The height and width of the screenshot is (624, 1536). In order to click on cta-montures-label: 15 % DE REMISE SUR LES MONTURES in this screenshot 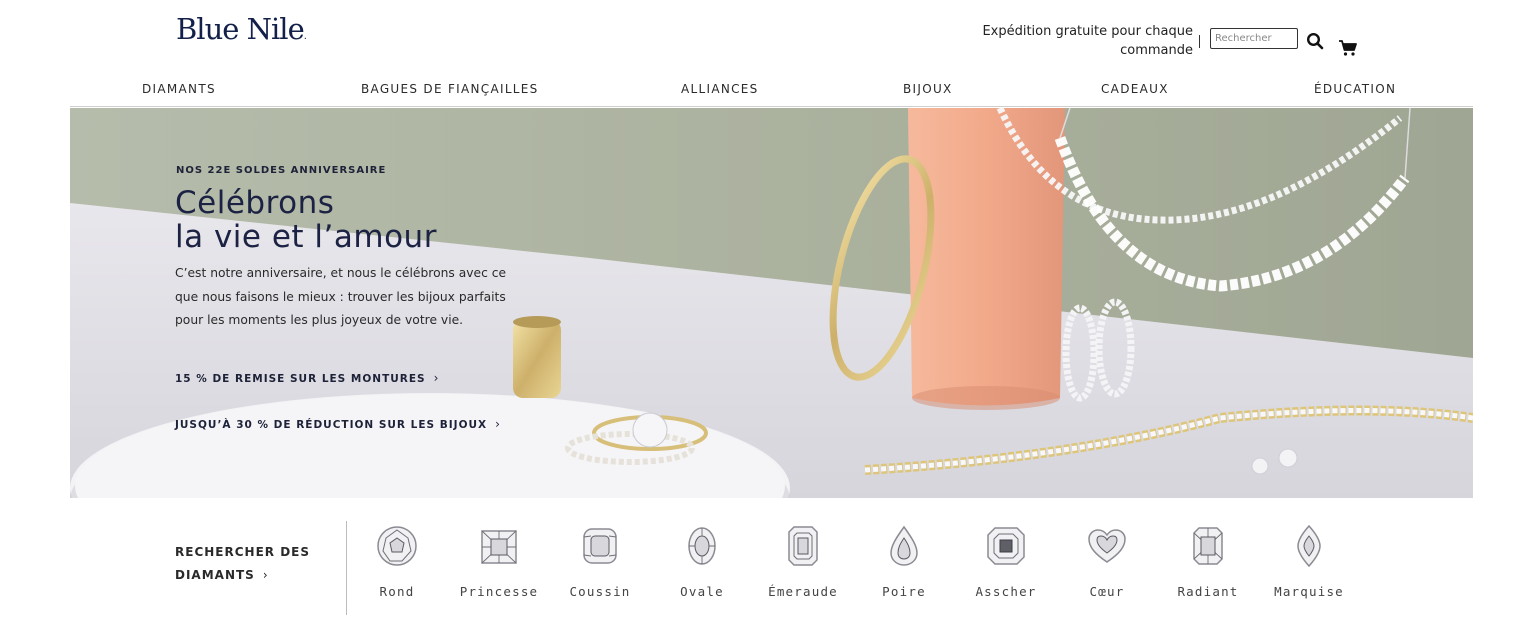, I will do `click(300, 379)`.